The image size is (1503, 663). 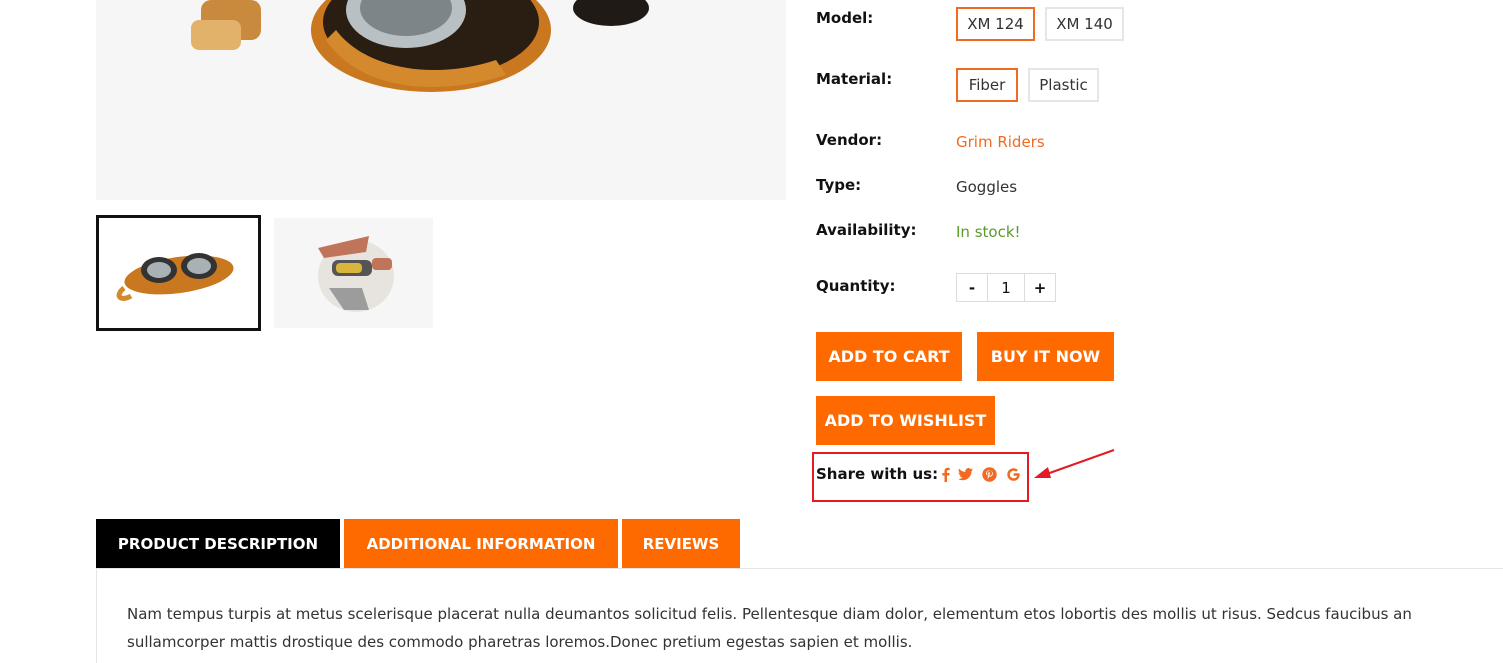 I want to click on quantity-label: Quantity:, so click(x=856, y=286).